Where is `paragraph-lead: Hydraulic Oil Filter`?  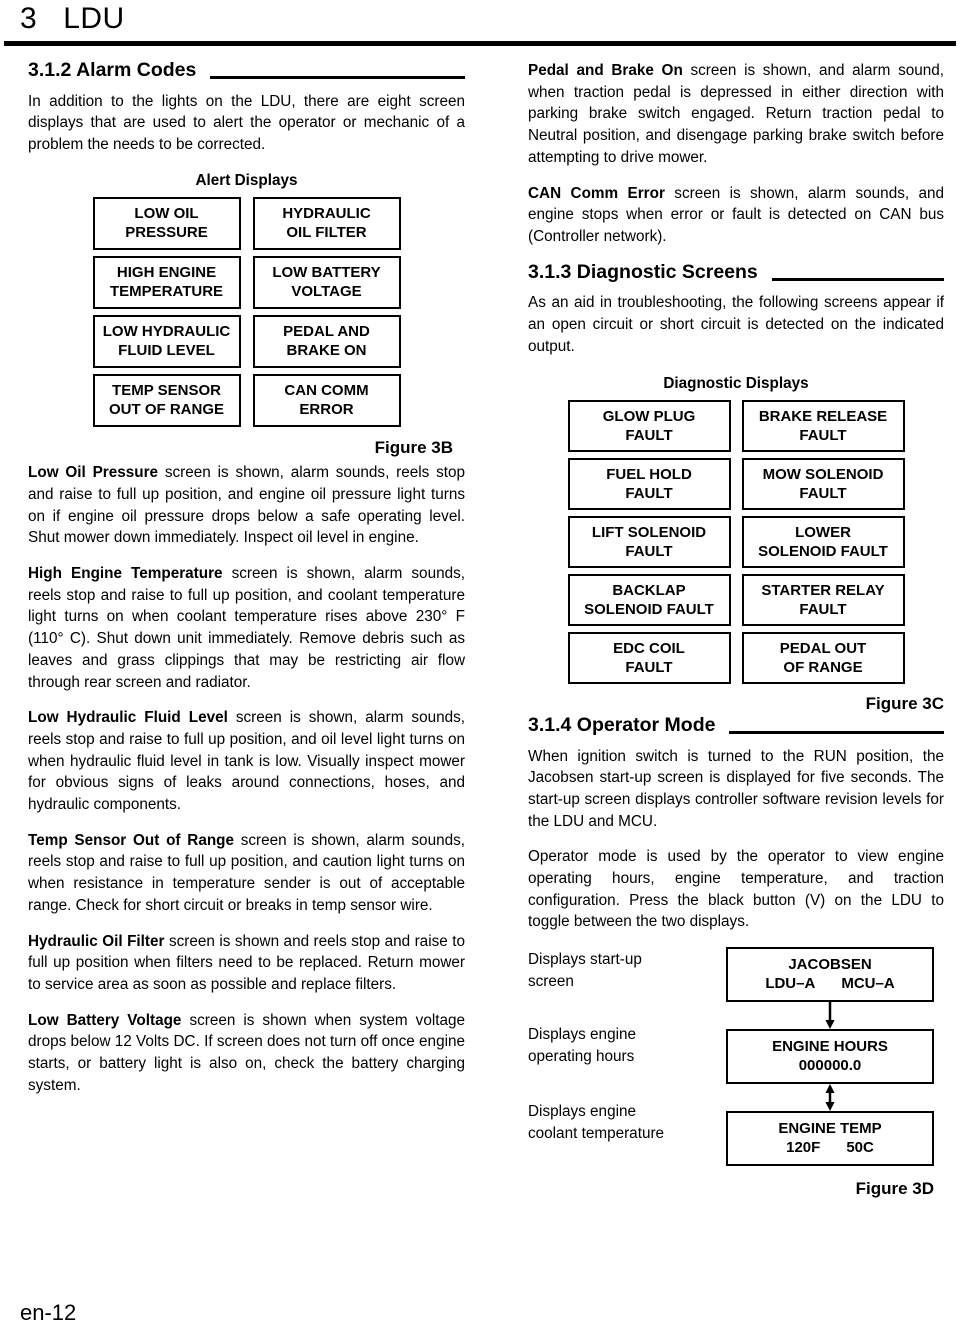
paragraph-lead: Hydraulic Oil Filter is located at coordinates (96, 941).